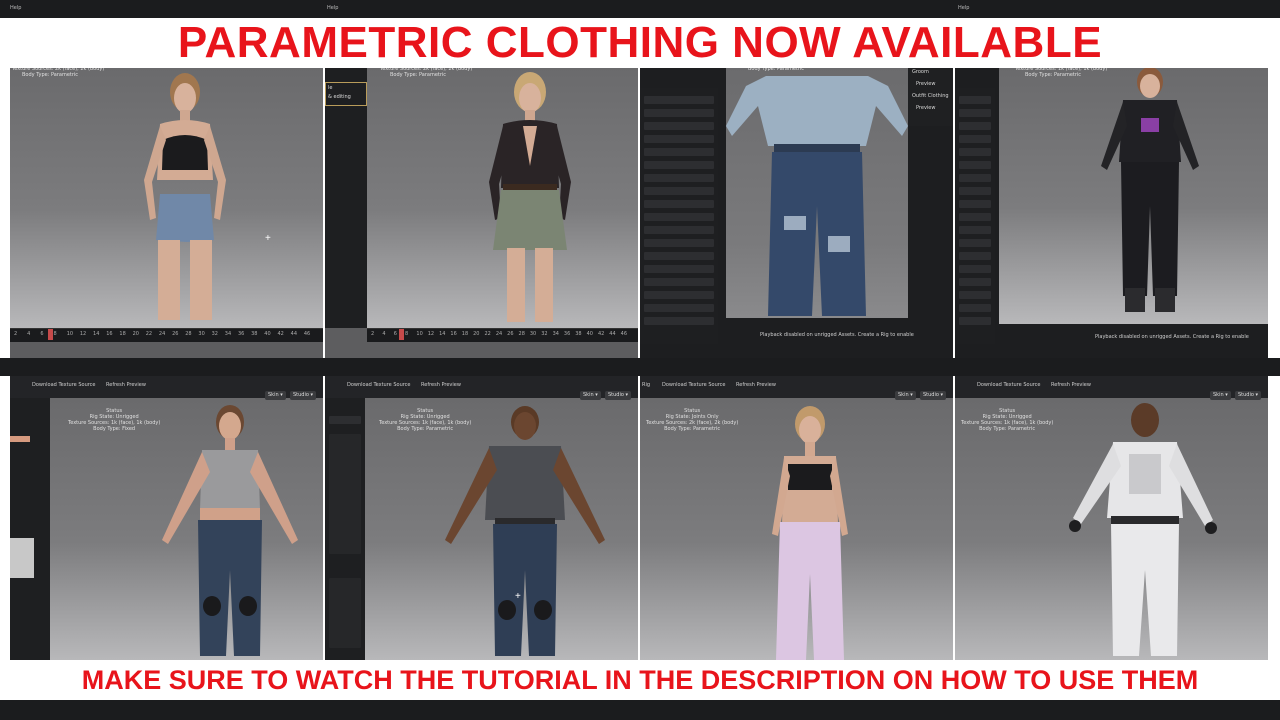 The height and width of the screenshot is (720, 1280). Describe the element at coordinates (510, 334) in the screenshot. I see `timeline-tick: 26` at that location.